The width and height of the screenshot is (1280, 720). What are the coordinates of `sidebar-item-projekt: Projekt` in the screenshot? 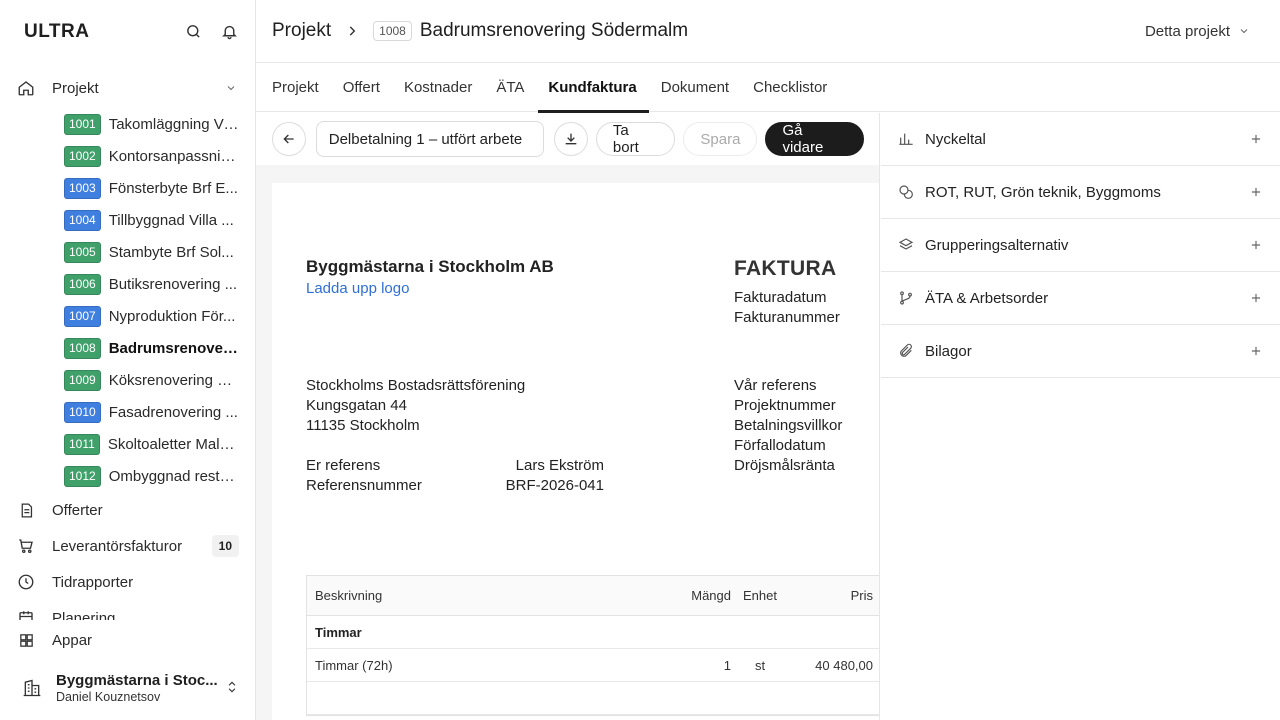 It's located at (127, 88).